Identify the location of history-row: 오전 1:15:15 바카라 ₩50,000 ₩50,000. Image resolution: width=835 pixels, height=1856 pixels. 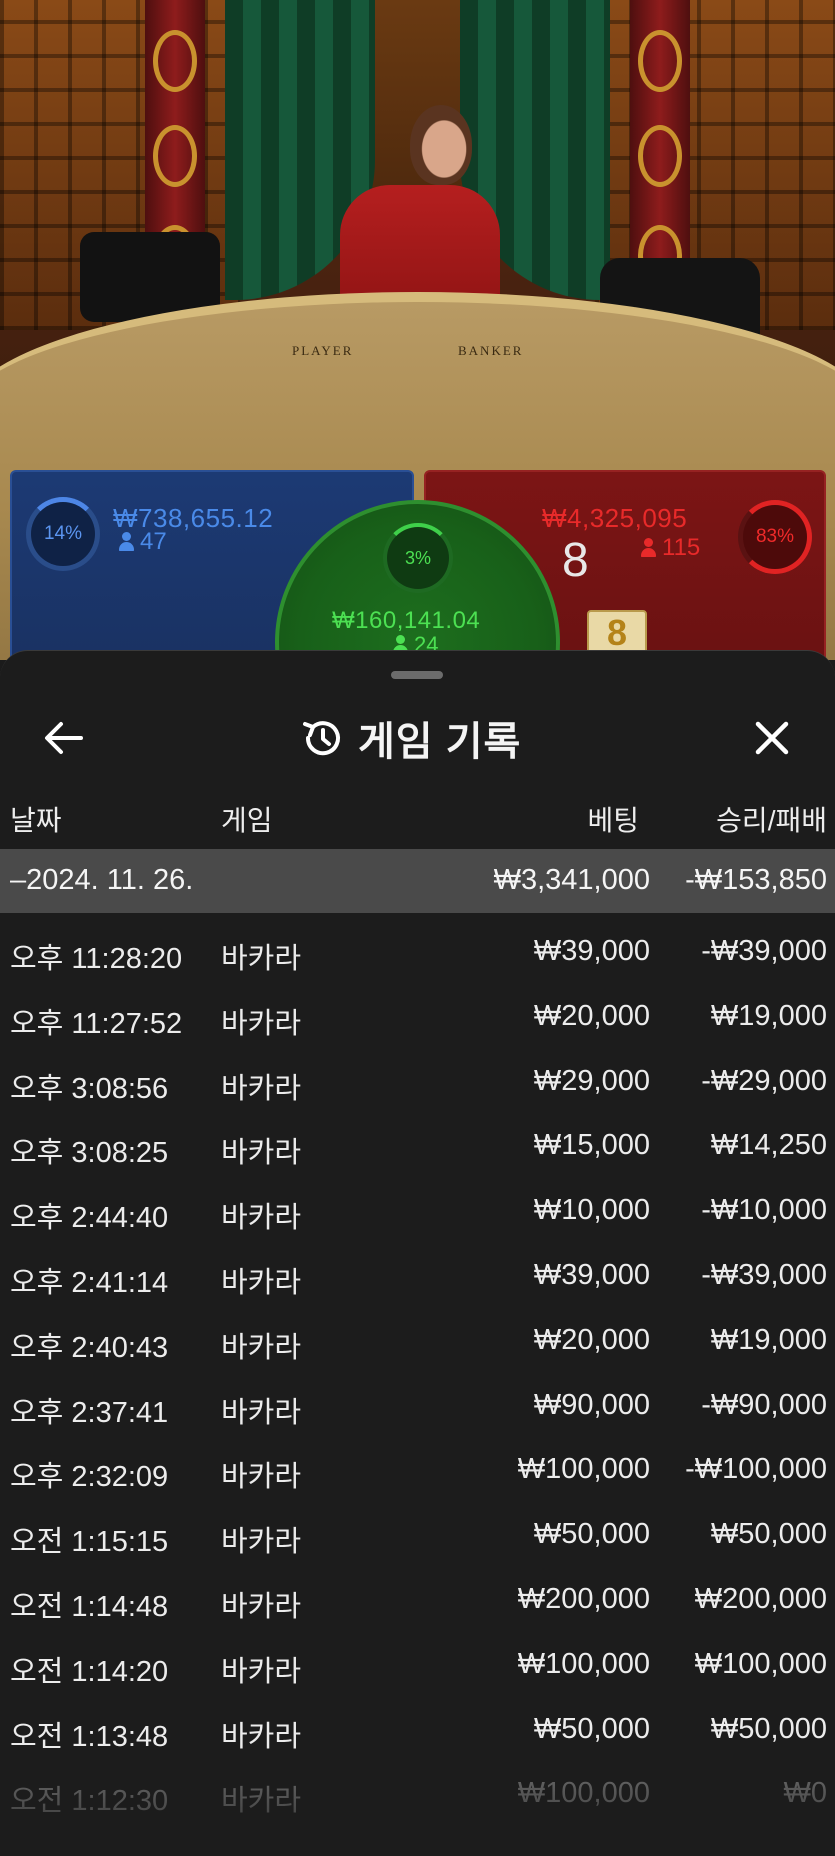
(417, 1536).